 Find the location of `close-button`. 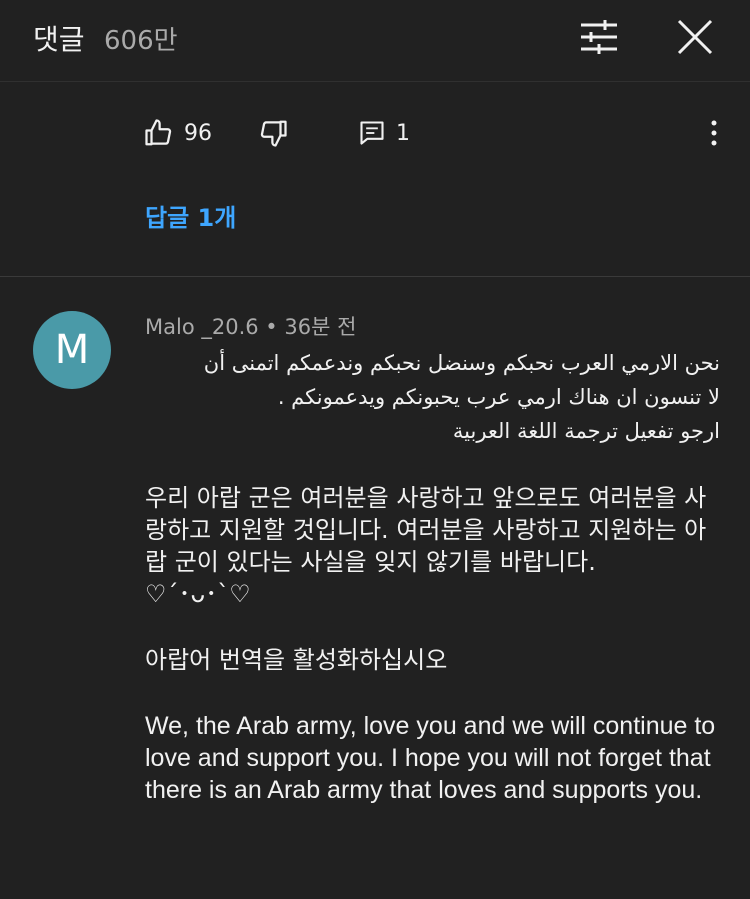

close-button is located at coordinates (695, 37).